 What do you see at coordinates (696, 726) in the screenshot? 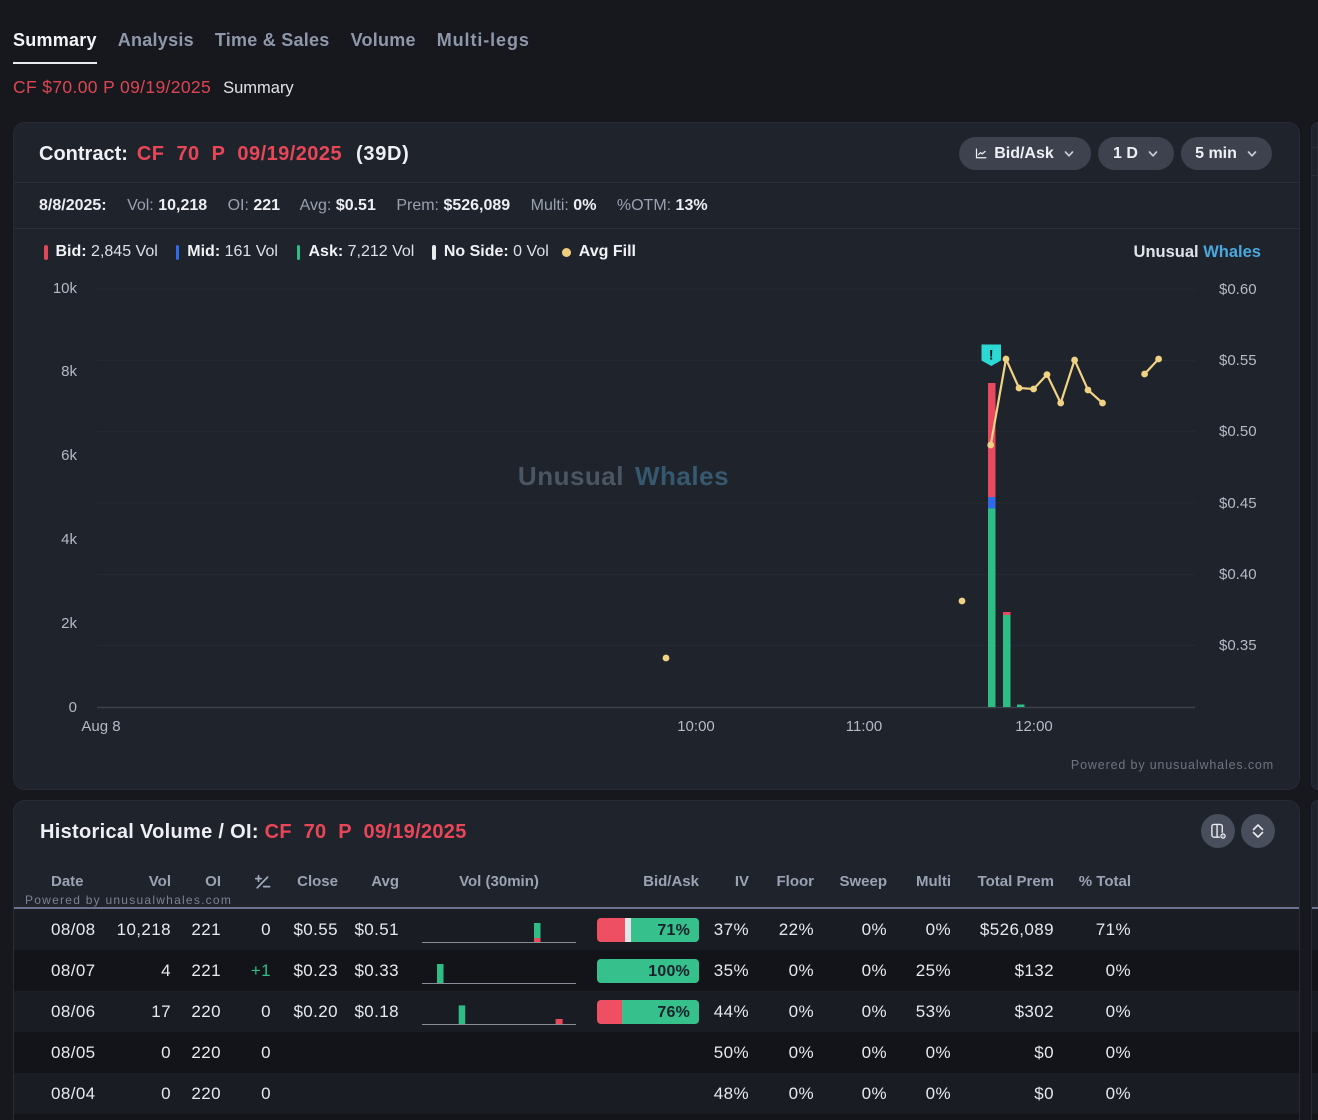
I see `svg-text: 10:00` at bounding box center [696, 726].